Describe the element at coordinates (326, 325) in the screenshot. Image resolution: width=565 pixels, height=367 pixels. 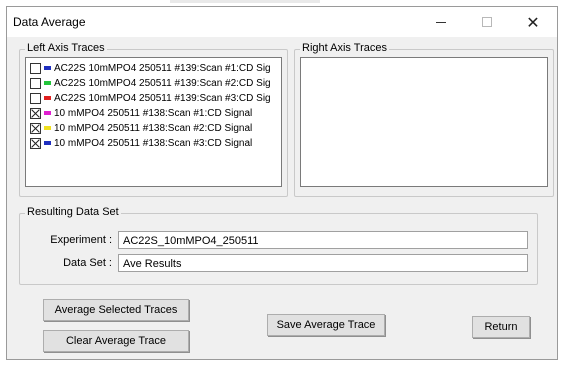
I see `save-average-trace-button: Save Average Trace` at that location.